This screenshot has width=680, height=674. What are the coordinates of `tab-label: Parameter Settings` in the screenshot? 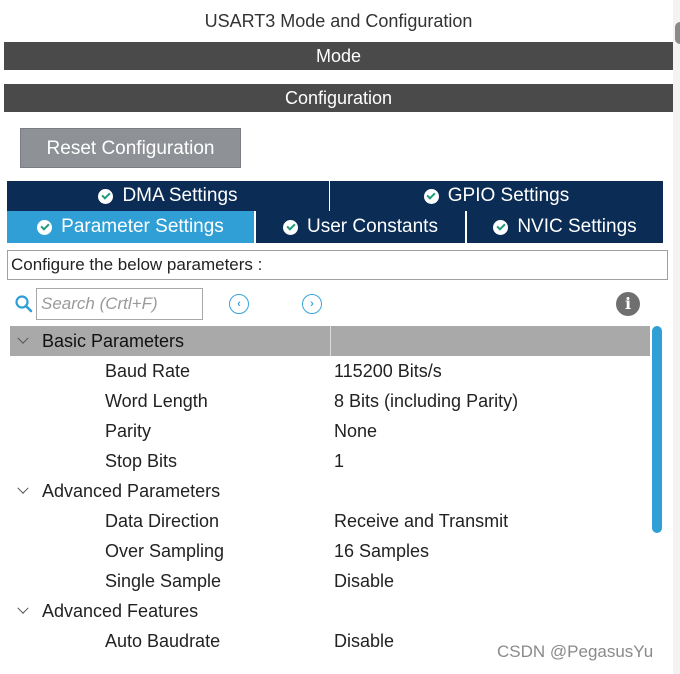 It's located at (142, 226).